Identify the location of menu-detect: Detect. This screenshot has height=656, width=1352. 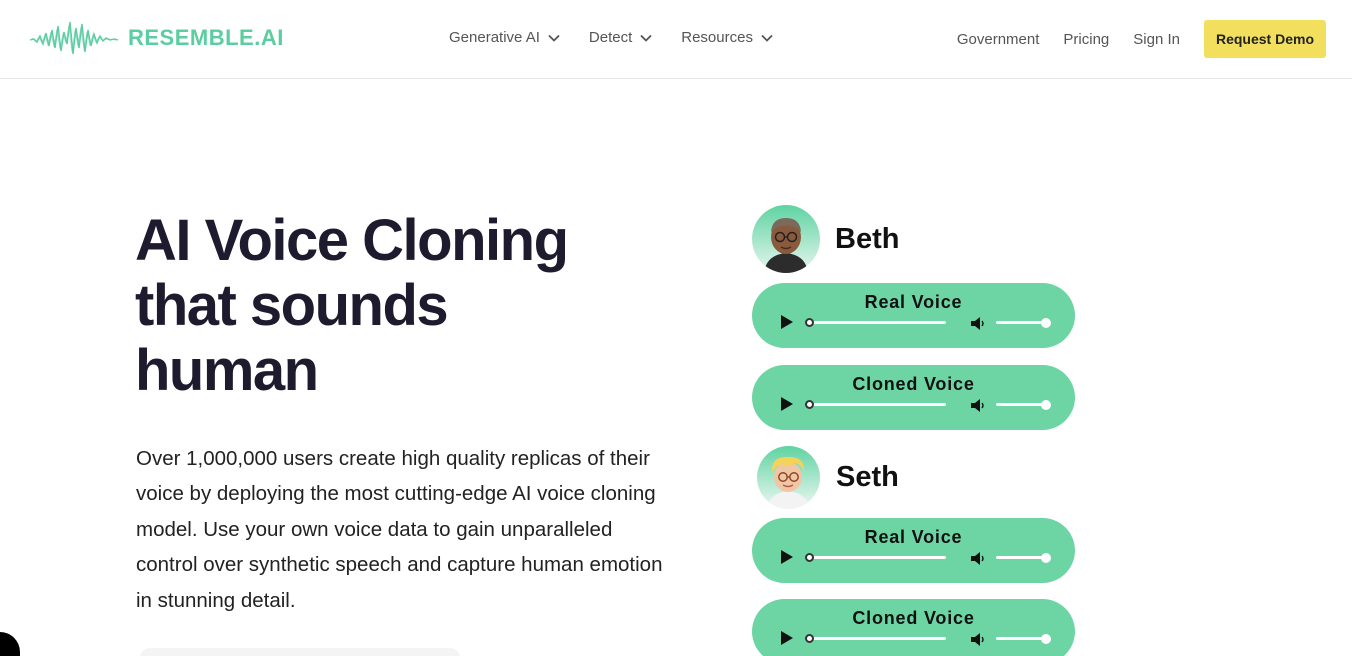
(621, 37).